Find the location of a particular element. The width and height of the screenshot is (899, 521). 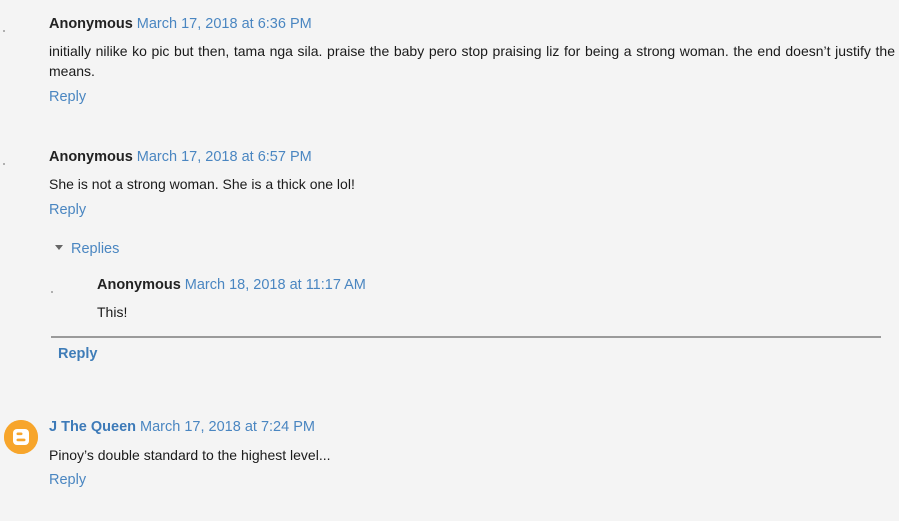

thread-divider is located at coordinates (466, 337).